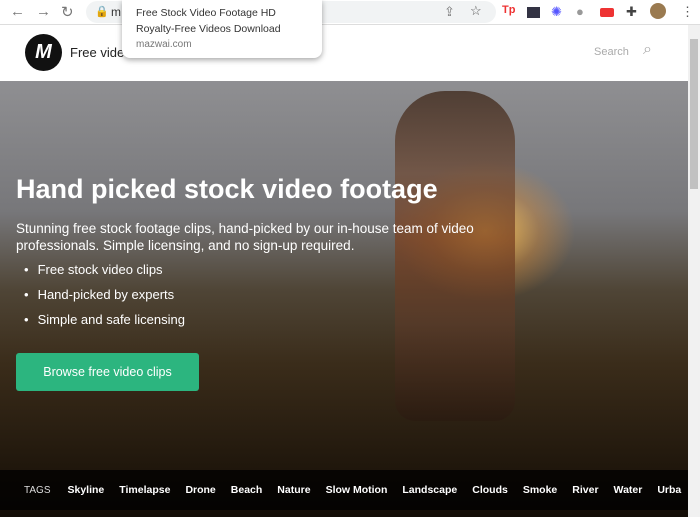  I want to click on feature-item: Free stock video clips, so click(104, 274).